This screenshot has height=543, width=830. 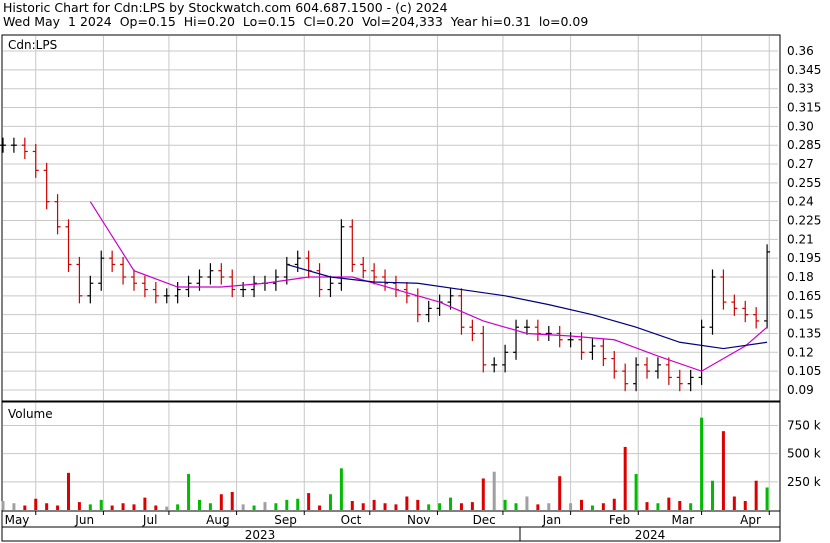 What do you see at coordinates (387, 519) in the screenshot?
I see `month-axis: May Jun Jul Aug Sep Oct Nov Dec Jan Feb Mar Apr` at bounding box center [387, 519].